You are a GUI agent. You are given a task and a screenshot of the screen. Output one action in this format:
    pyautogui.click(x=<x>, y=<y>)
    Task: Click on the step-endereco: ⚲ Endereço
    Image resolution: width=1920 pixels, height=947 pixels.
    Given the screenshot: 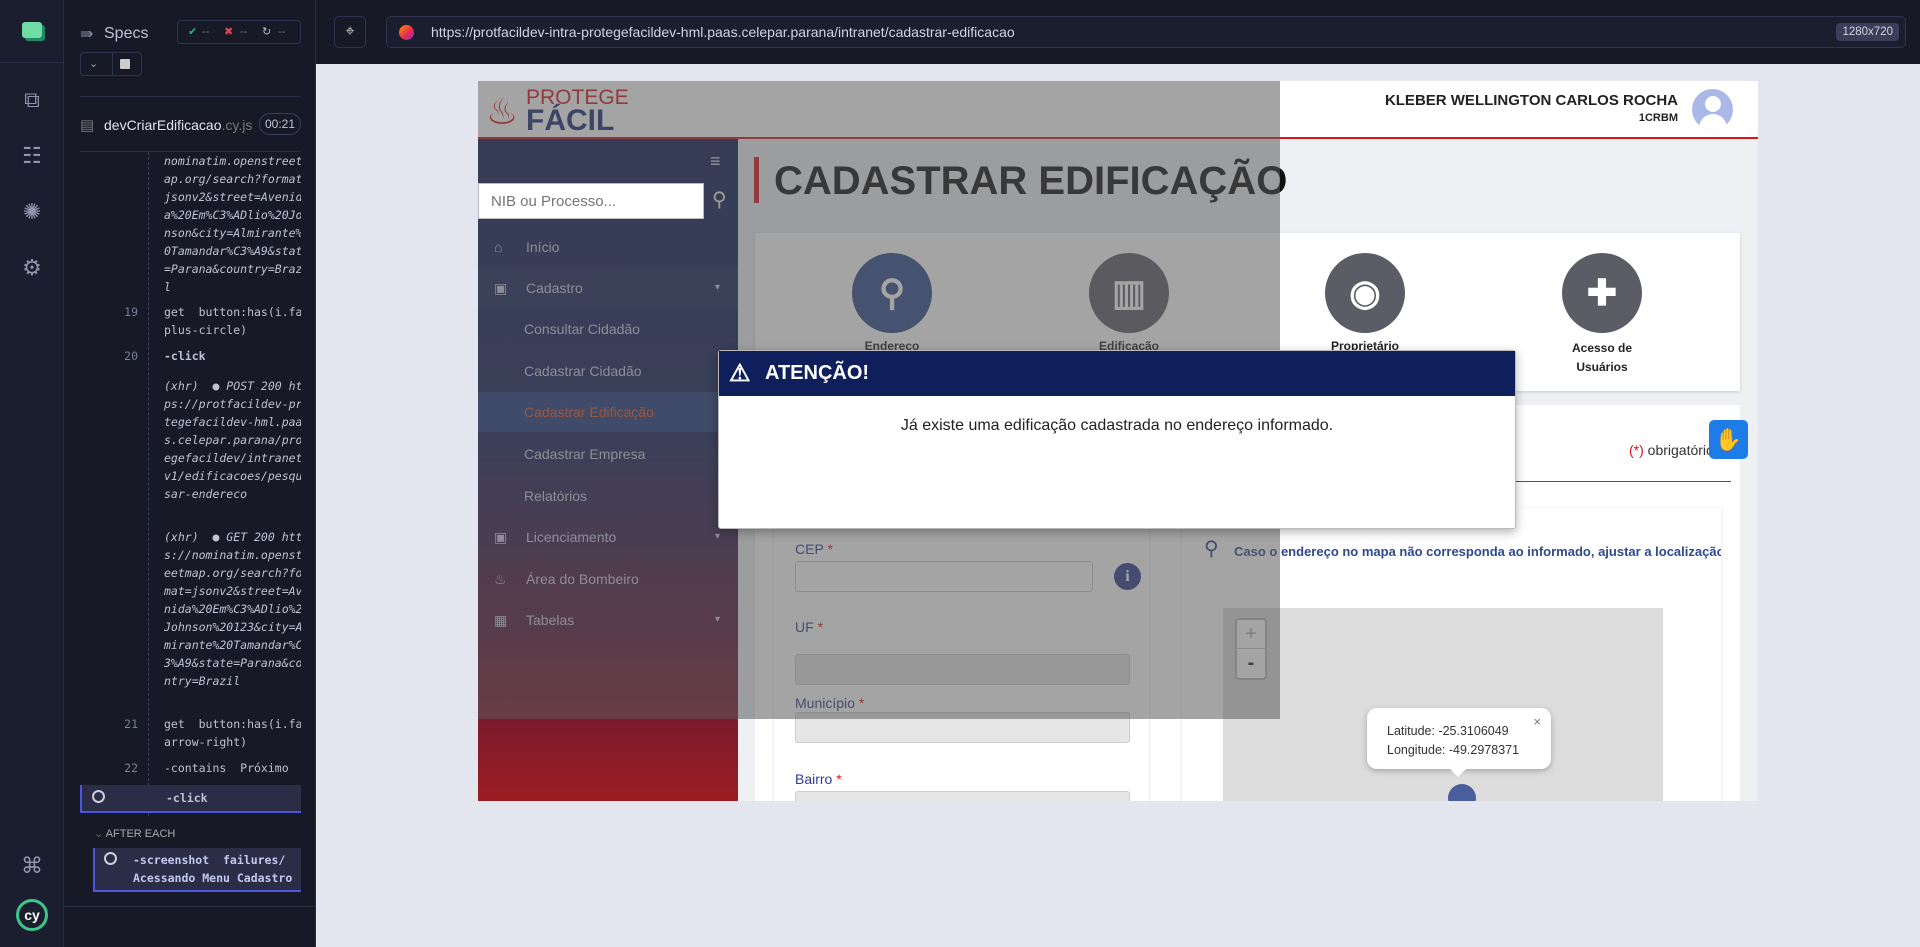 What is the action you would take?
    pyautogui.click(x=892, y=303)
    